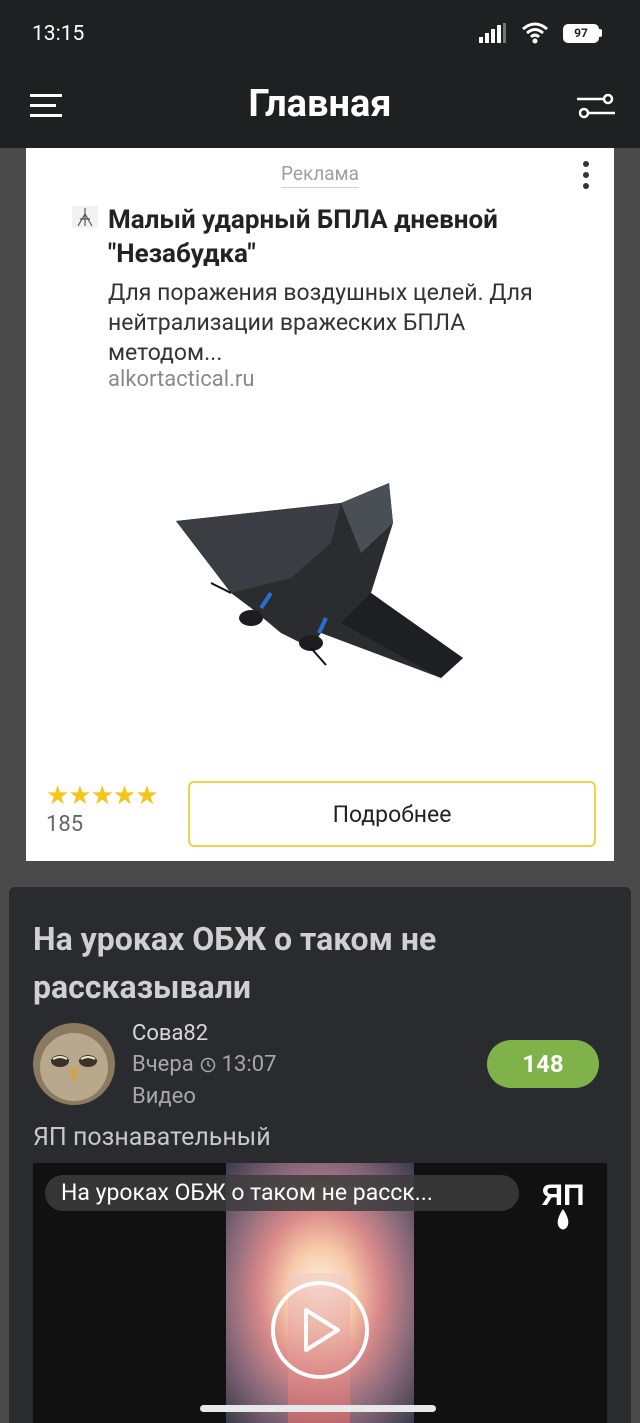  What do you see at coordinates (74, 1064) in the screenshot?
I see `avatar` at bounding box center [74, 1064].